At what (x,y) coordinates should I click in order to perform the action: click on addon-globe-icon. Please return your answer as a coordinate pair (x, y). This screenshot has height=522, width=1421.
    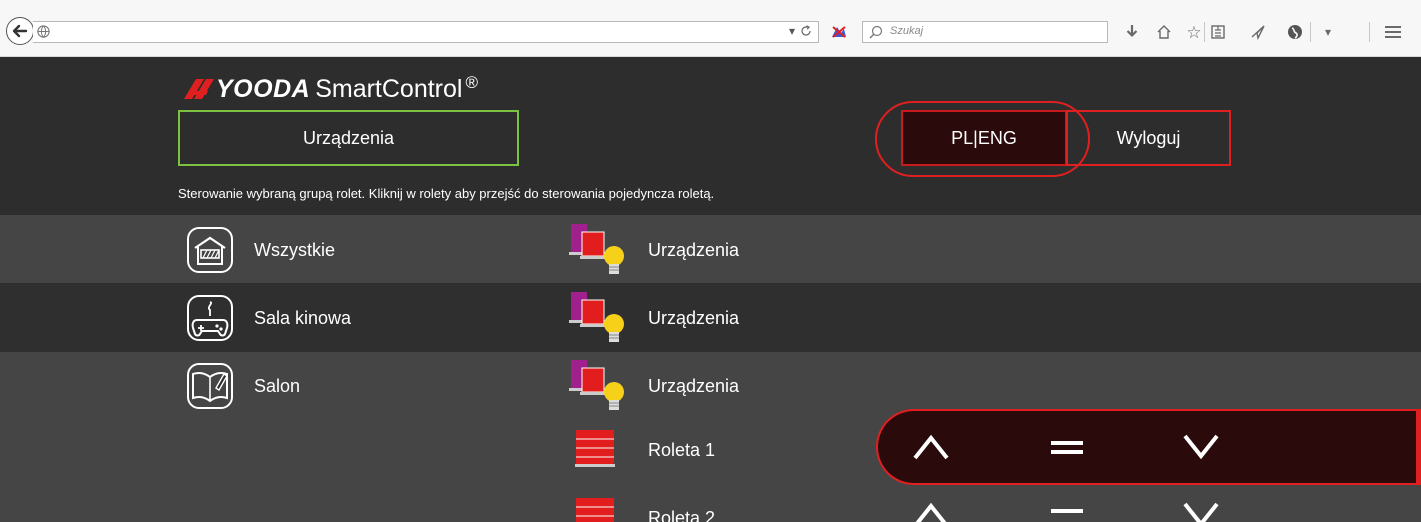
    Looking at the image, I should click on (1295, 32).